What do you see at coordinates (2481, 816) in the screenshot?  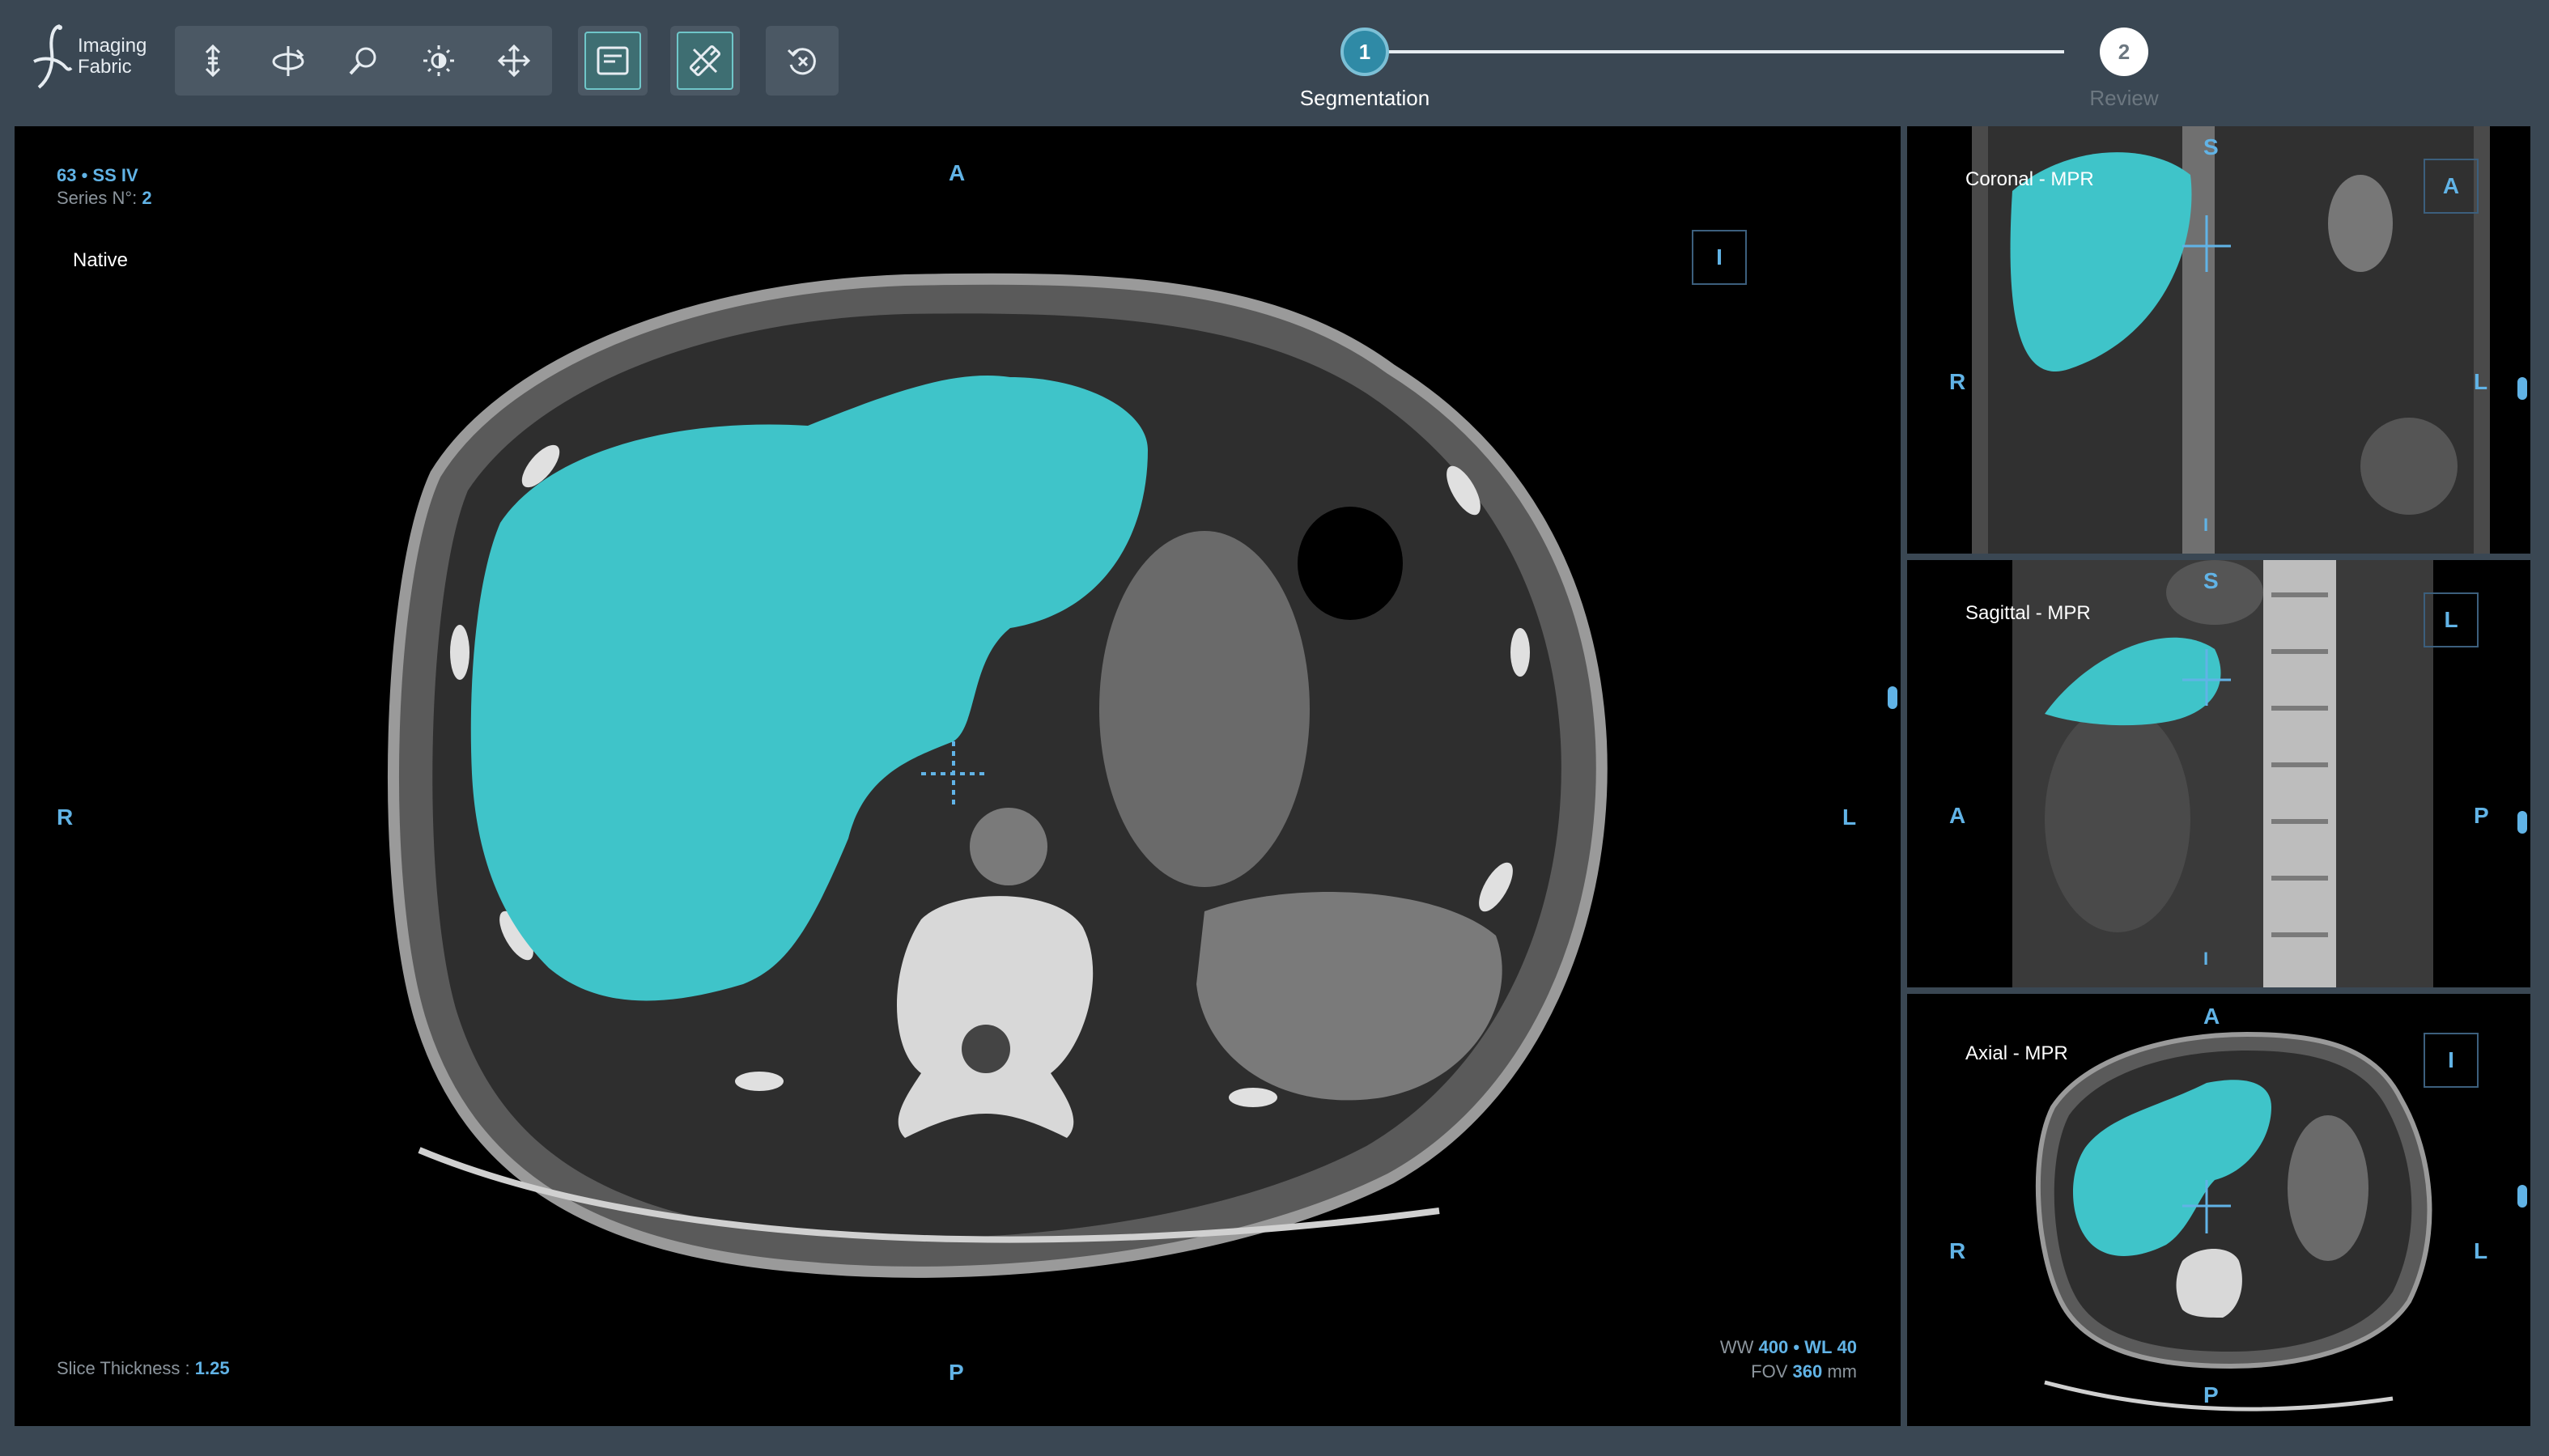 I see `sagittal-orient-right: P` at bounding box center [2481, 816].